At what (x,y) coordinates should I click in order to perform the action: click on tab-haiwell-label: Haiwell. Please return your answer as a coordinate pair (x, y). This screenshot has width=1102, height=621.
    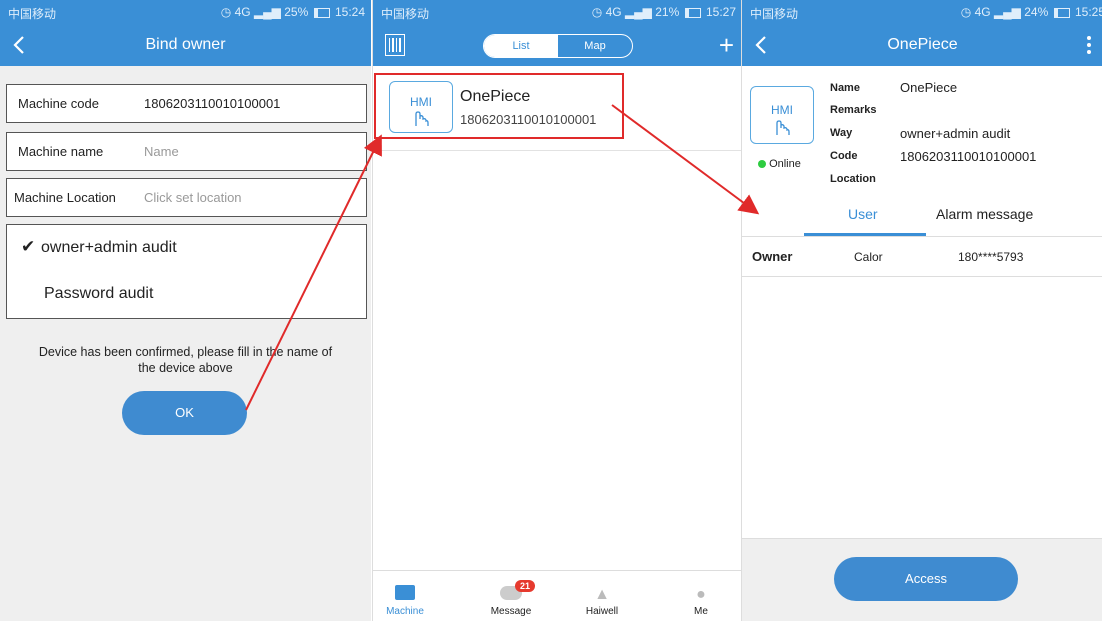
    Looking at the image, I should click on (602, 611).